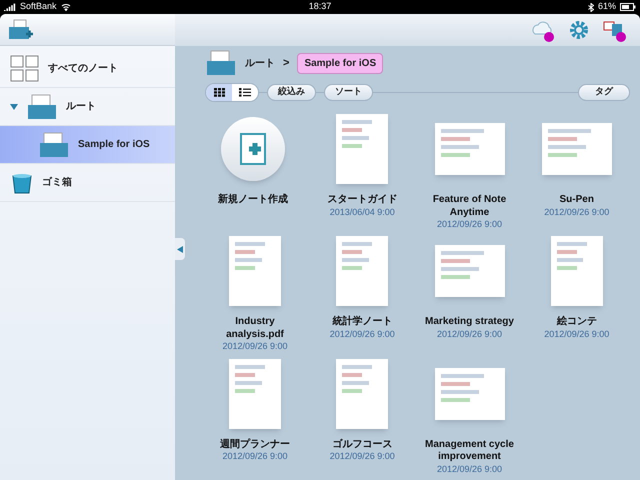  I want to click on settings-icon, so click(579, 30).